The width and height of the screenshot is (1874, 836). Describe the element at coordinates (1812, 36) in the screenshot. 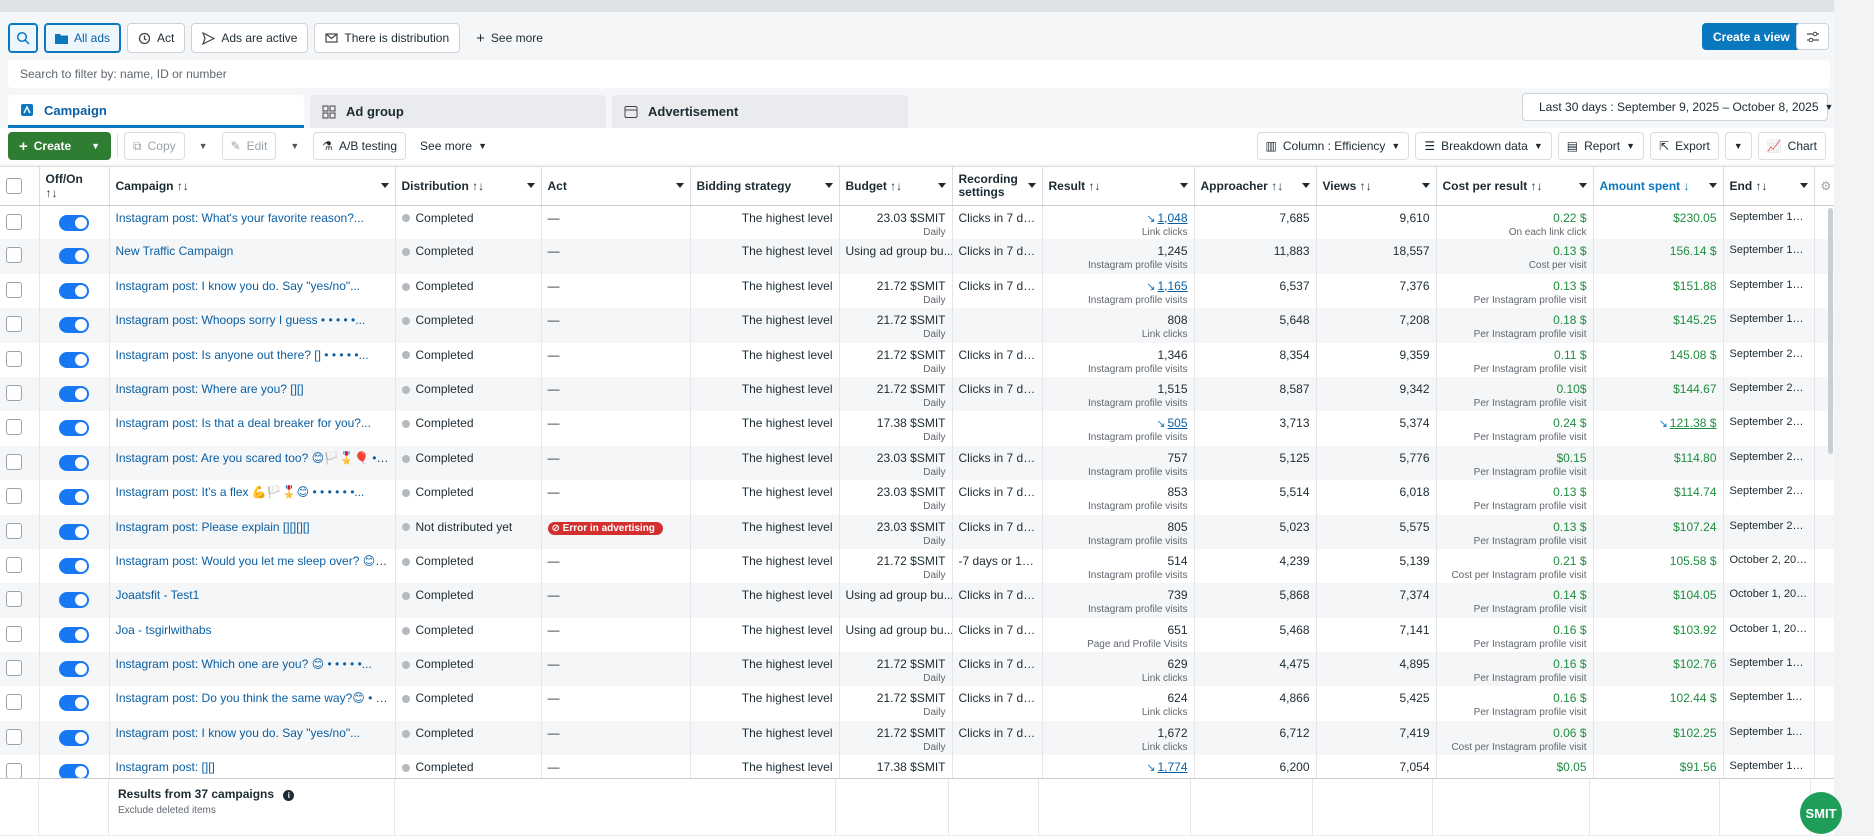

I see `view-settings-button` at that location.